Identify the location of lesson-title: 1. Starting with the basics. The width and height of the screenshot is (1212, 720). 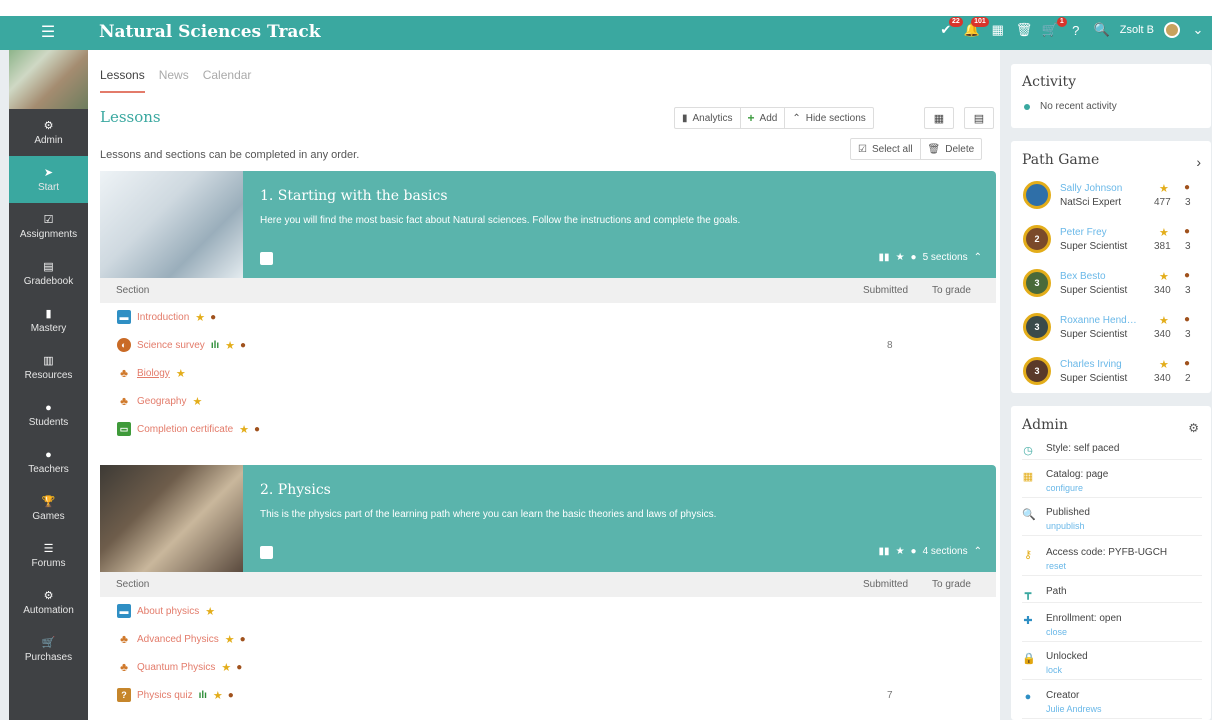
(354, 196).